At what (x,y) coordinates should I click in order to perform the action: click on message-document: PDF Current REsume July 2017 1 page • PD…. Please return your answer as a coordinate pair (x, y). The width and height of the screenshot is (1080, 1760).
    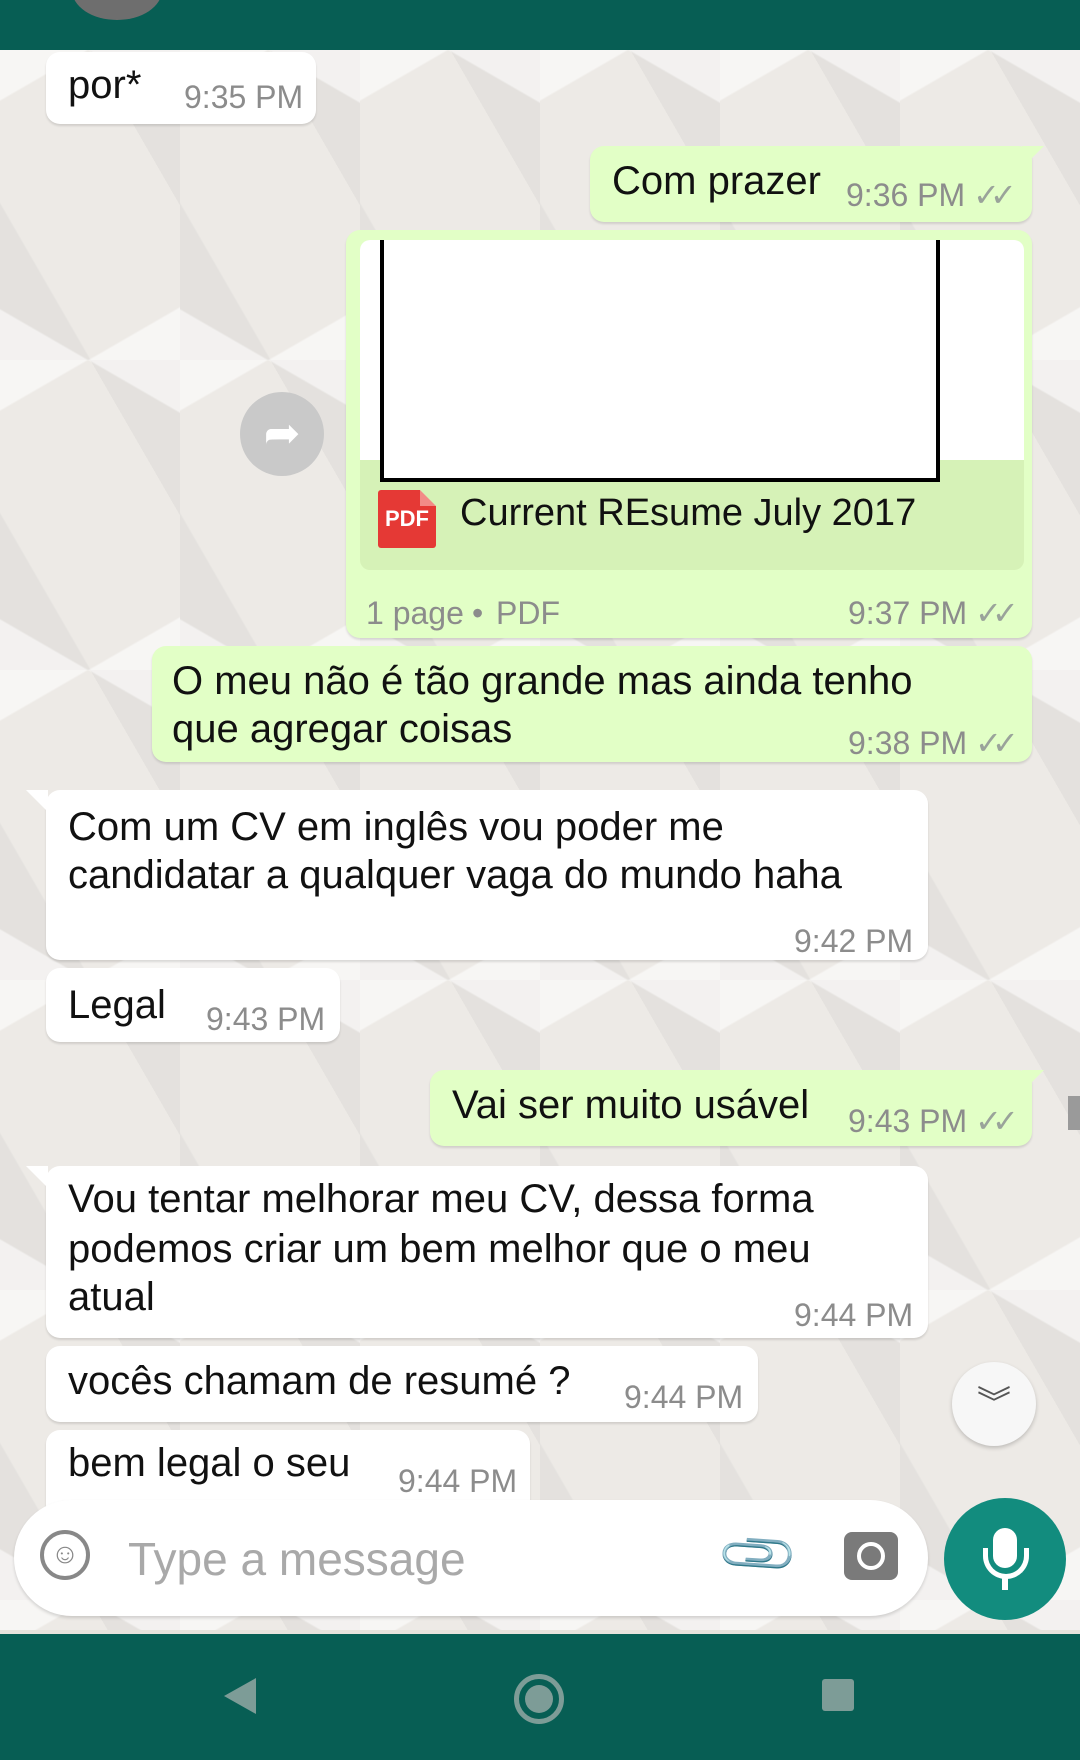
    Looking at the image, I should click on (689, 434).